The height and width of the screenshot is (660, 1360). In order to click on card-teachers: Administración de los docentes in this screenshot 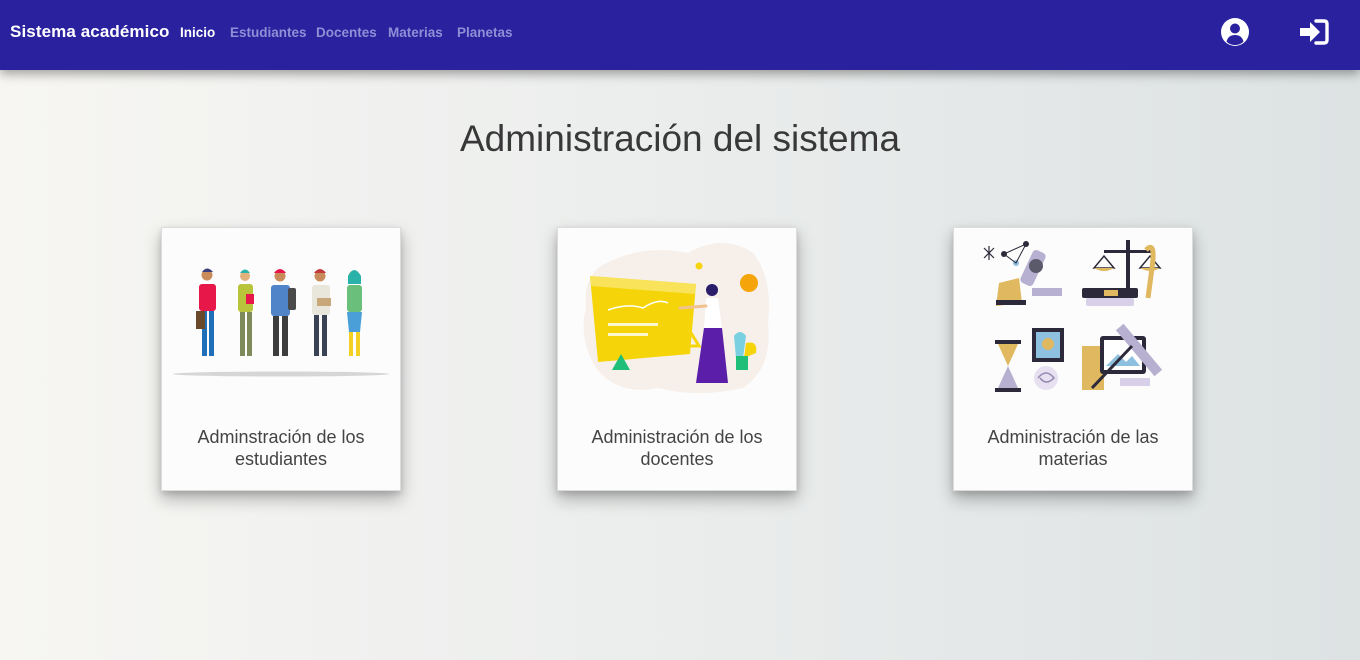, I will do `click(677, 359)`.